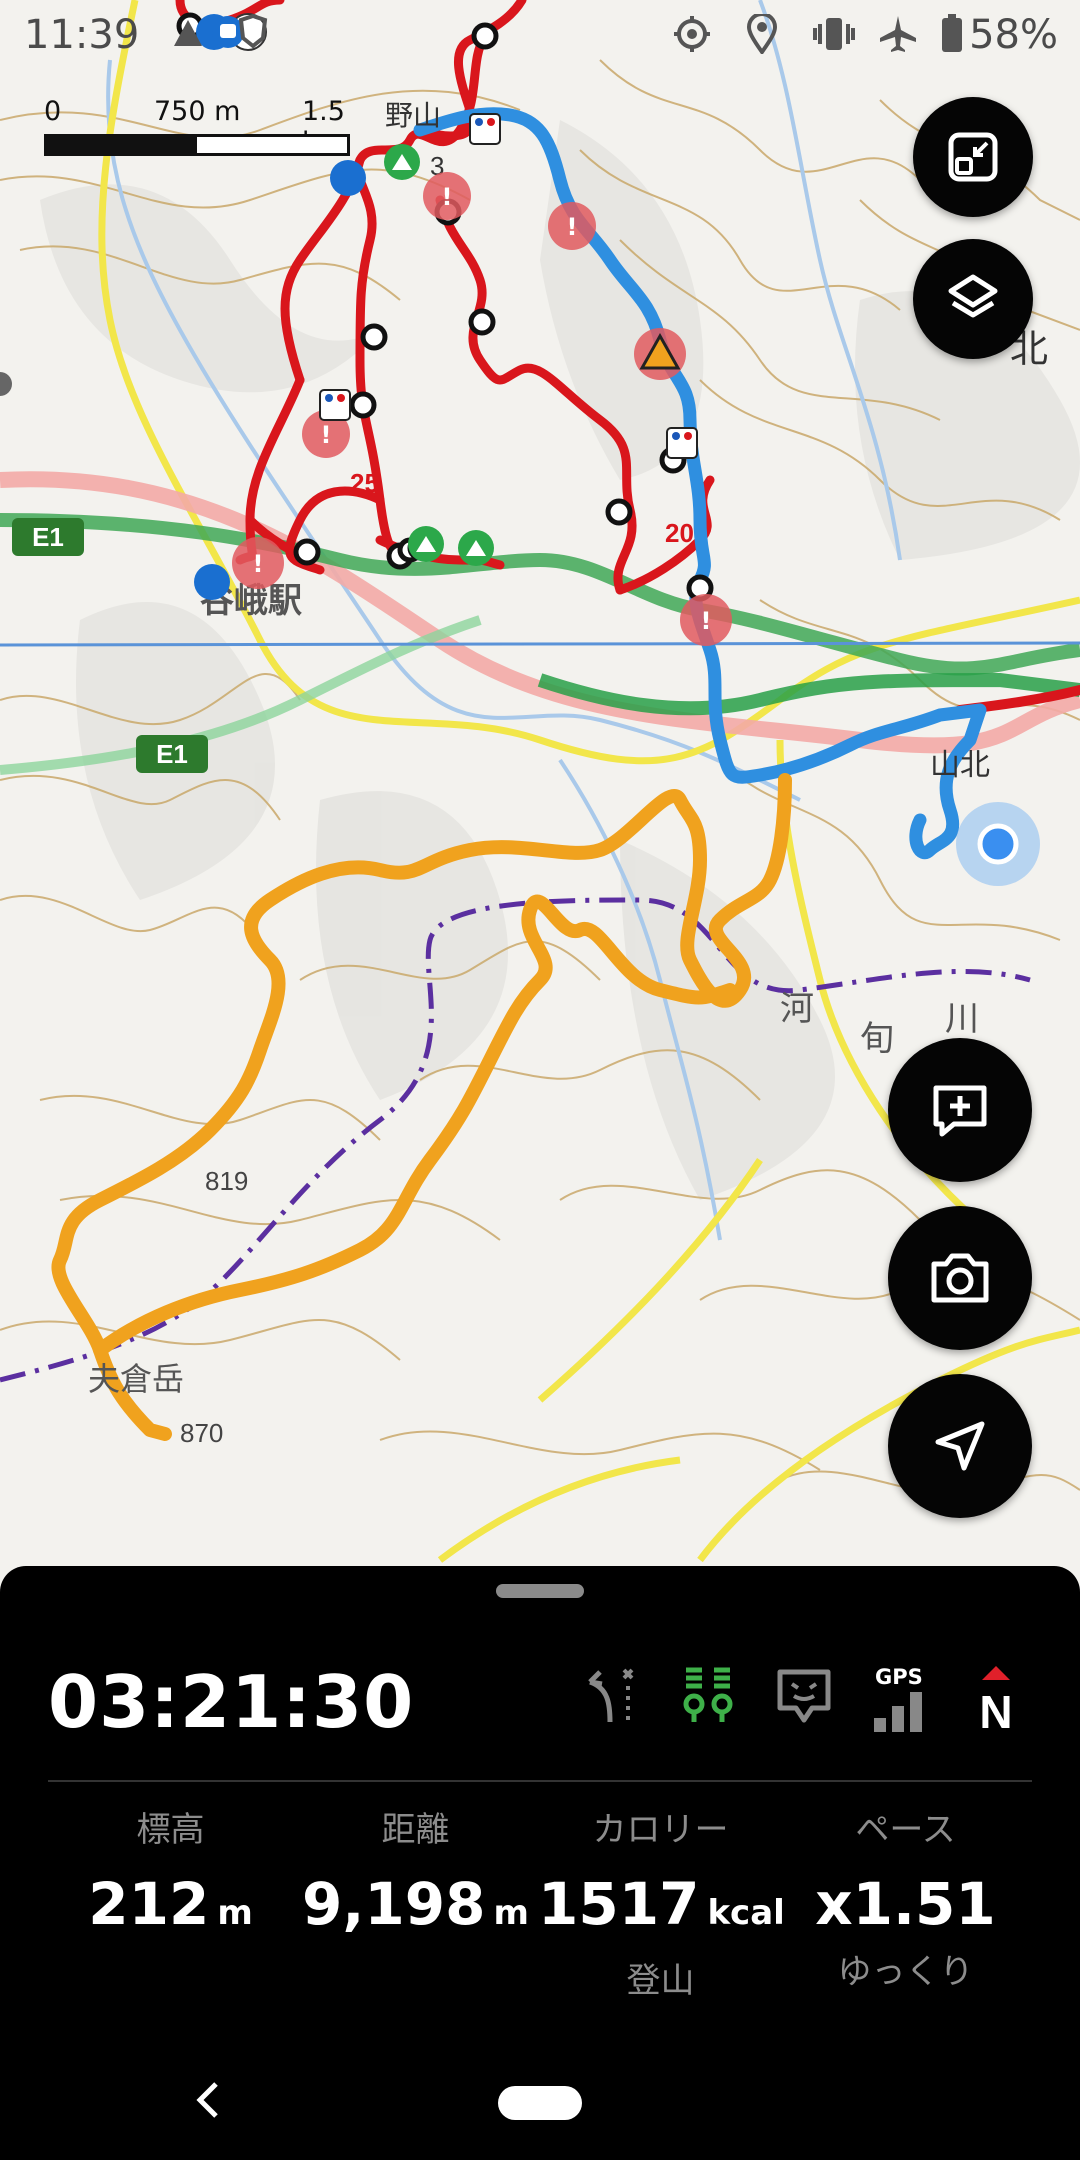  What do you see at coordinates (208, 2102) in the screenshot?
I see `back-icon` at bounding box center [208, 2102].